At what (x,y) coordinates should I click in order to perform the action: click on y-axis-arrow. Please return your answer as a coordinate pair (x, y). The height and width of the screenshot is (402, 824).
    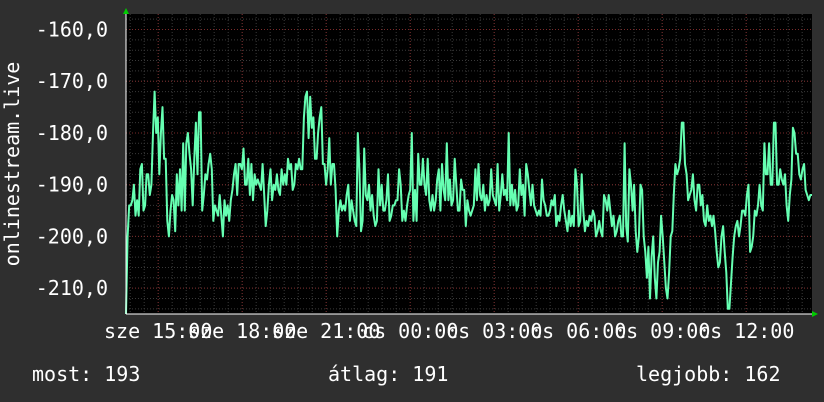
    Looking at the image, I should click on (126, 11).